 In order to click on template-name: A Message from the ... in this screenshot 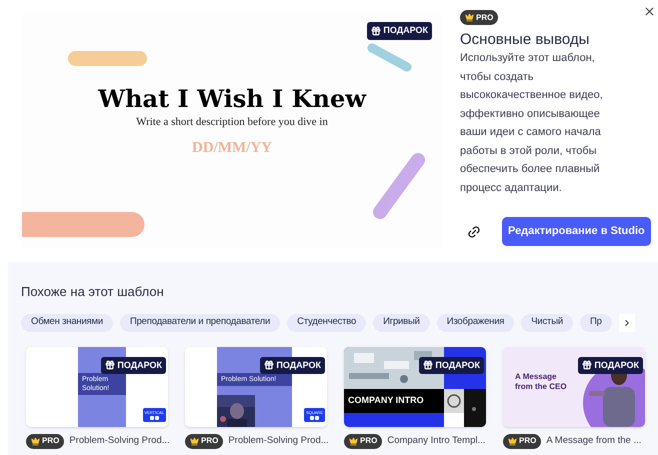, I will do `click(594, 441)`.